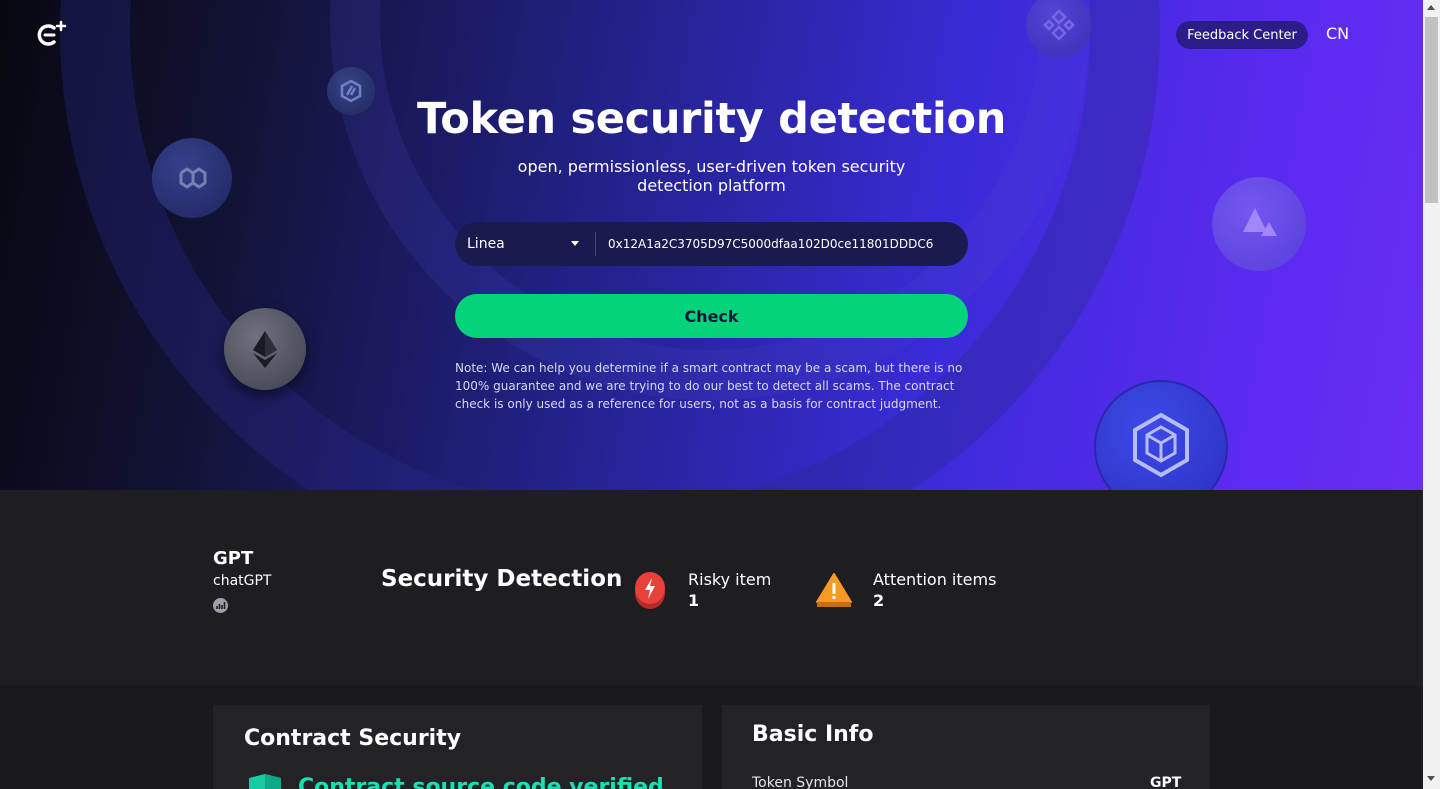 This screenshot has height=789, width=1440. What do you see at coordinates (694, 600) in the screenshot?
I see `risky-item-count: 1` at bounding box center [694, 600].